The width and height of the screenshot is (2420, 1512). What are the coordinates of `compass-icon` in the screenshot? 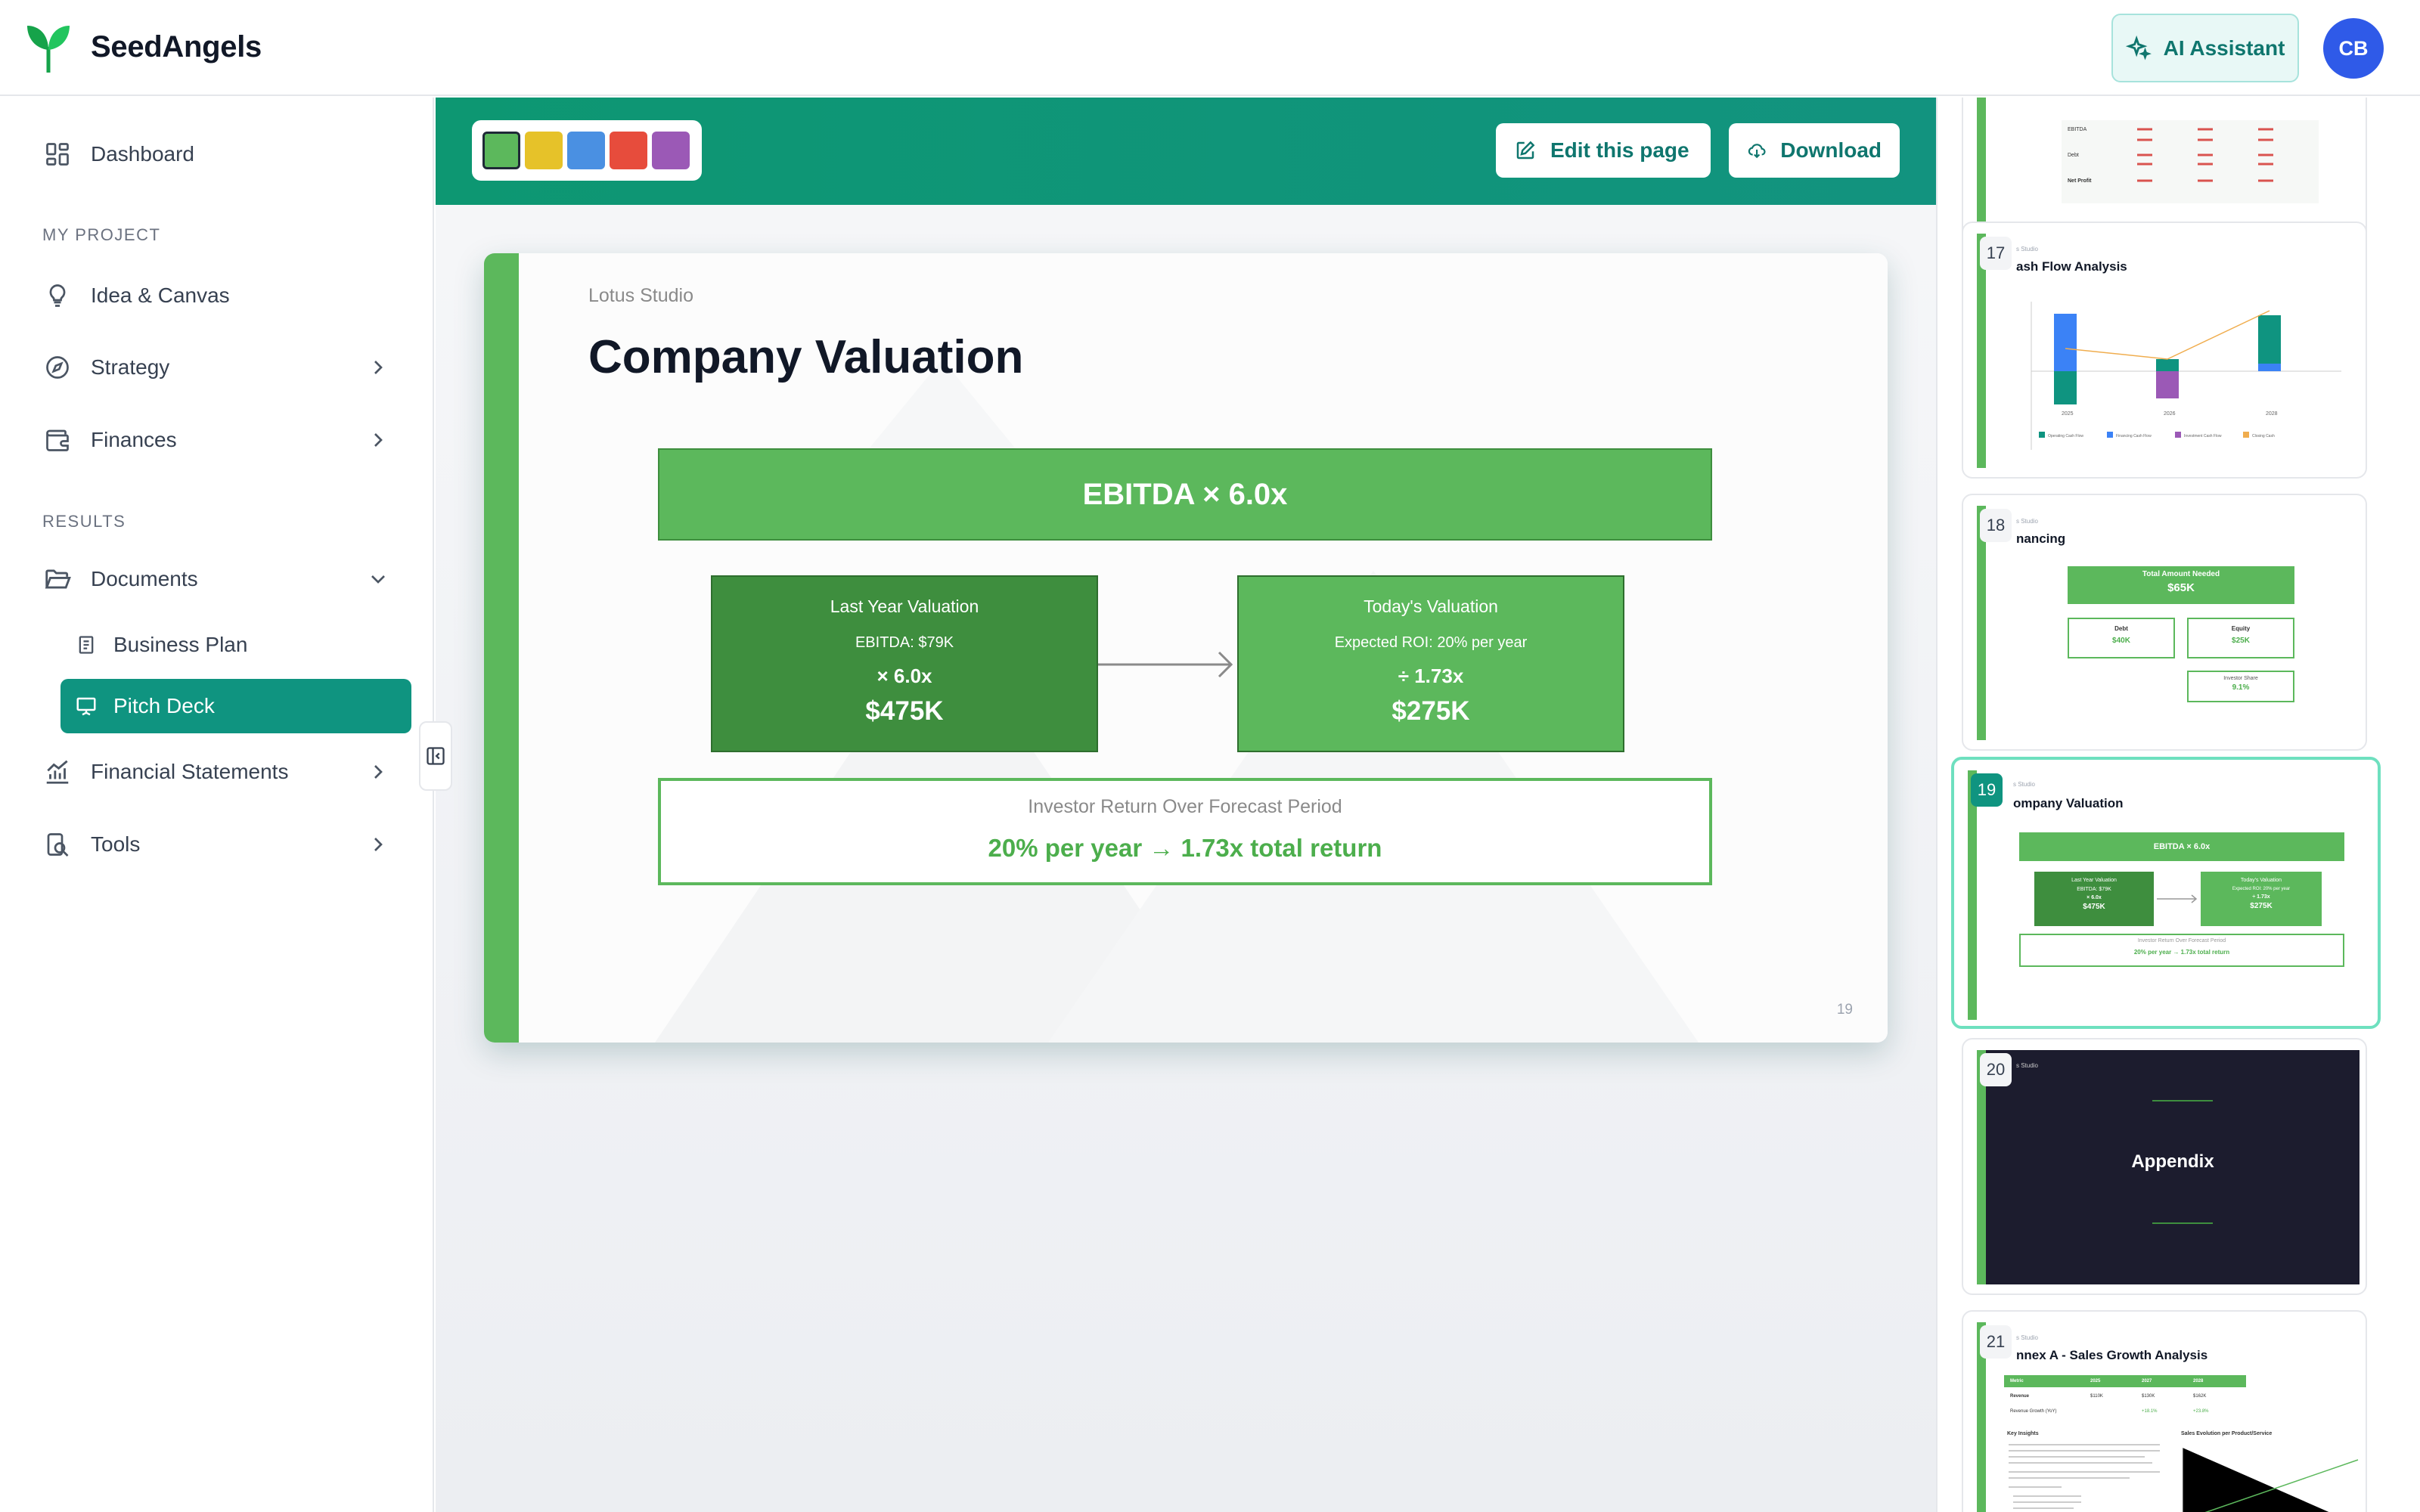 It's located at (57, 367).